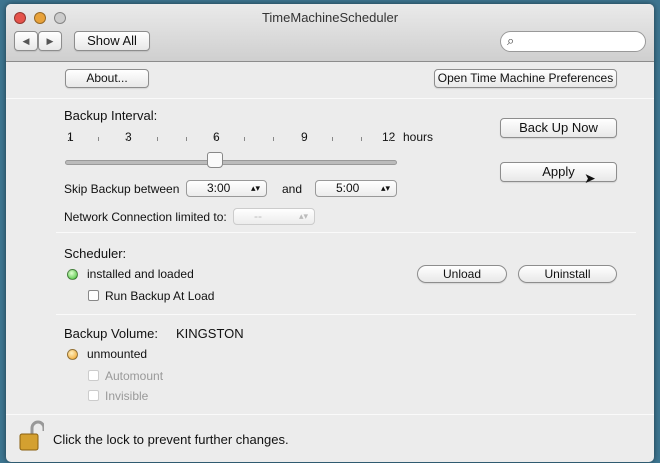  I want to click on show-all-button: Show All, so click(112, 41).